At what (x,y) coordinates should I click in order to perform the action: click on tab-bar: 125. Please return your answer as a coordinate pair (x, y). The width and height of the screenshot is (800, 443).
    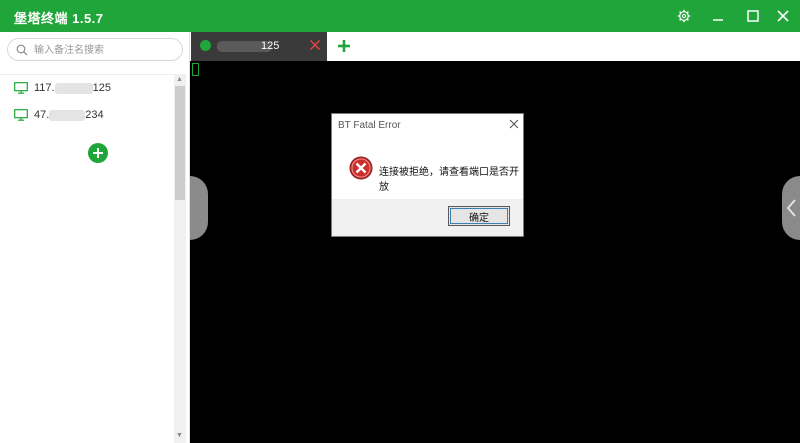
    Looking at the image, I should click on (495, 46).